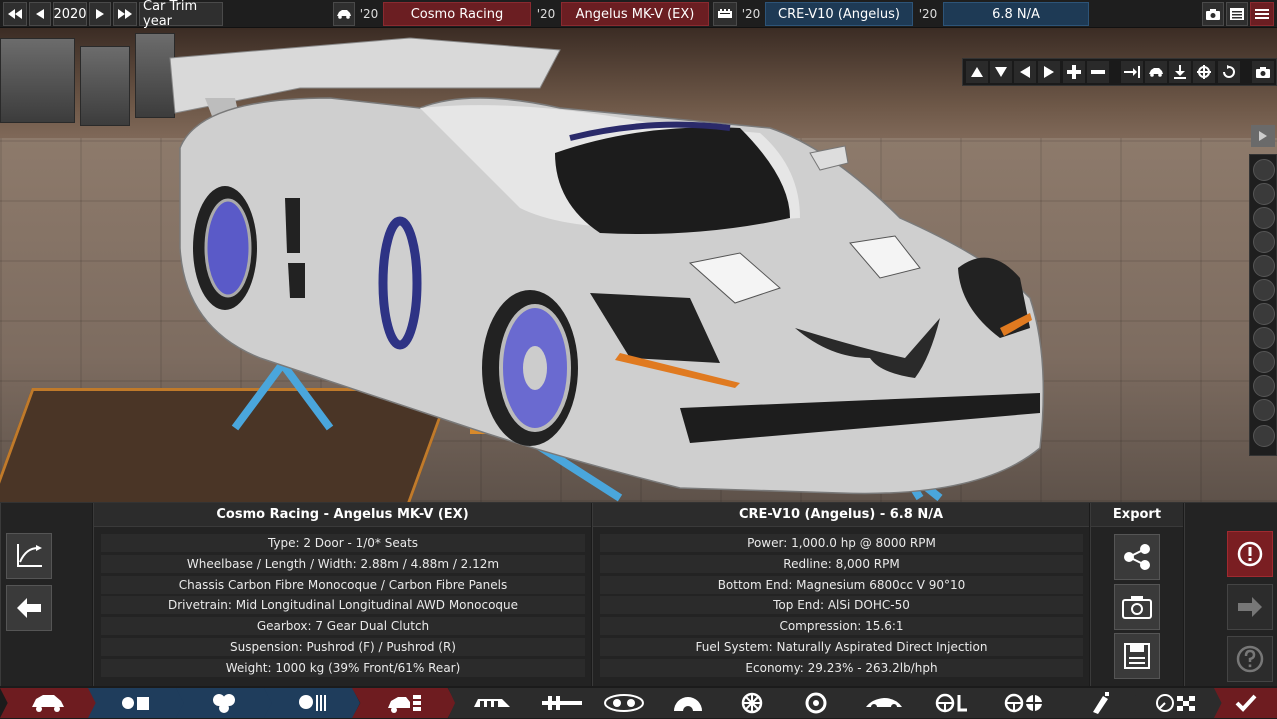 This screenshot has height=719, width=1277. What do you see at coordinates (1264, 266) in the screenshot?
I see `car-tool-icon` at bounding box center [1264, 266].